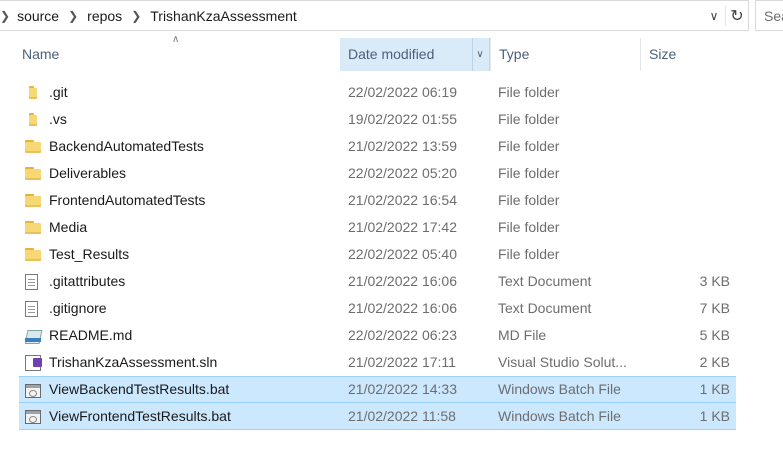 This screenshot has width=783, height=459. I want to click on file-date-modified: 21/02/2022 16:54, so click(402, 200).